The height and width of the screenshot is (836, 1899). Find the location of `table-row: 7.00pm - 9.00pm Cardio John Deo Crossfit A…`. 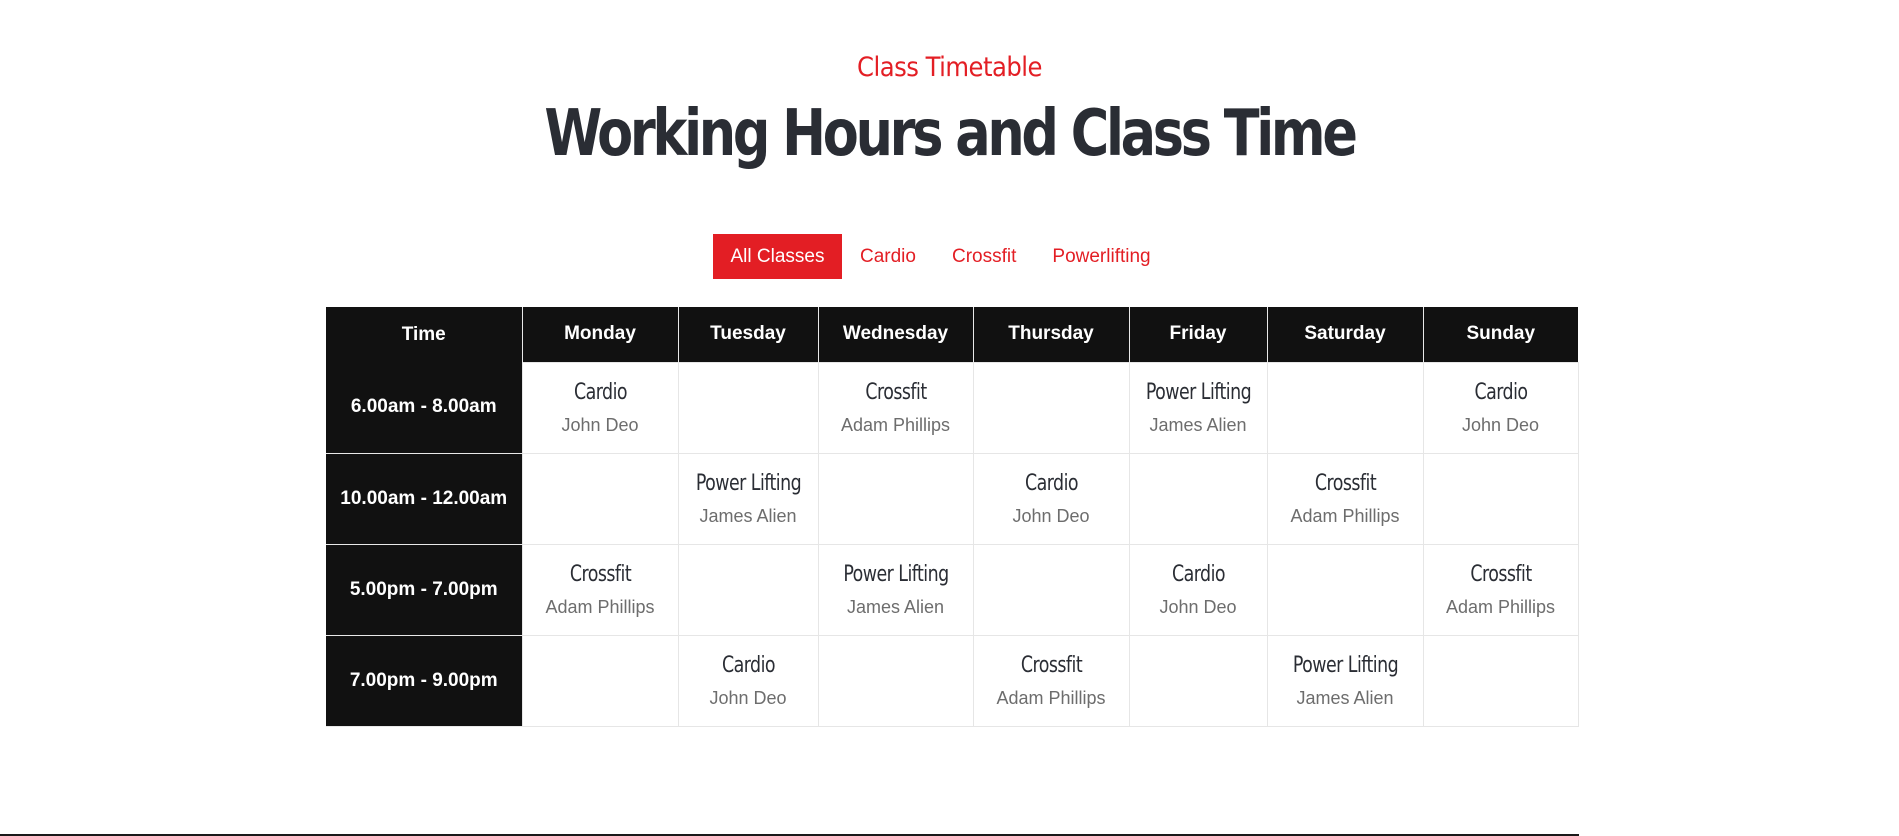

table-row: 7.00pm - 9.00pm Cardio John Deo Crossfit A… is located at coordinates (952, 680).